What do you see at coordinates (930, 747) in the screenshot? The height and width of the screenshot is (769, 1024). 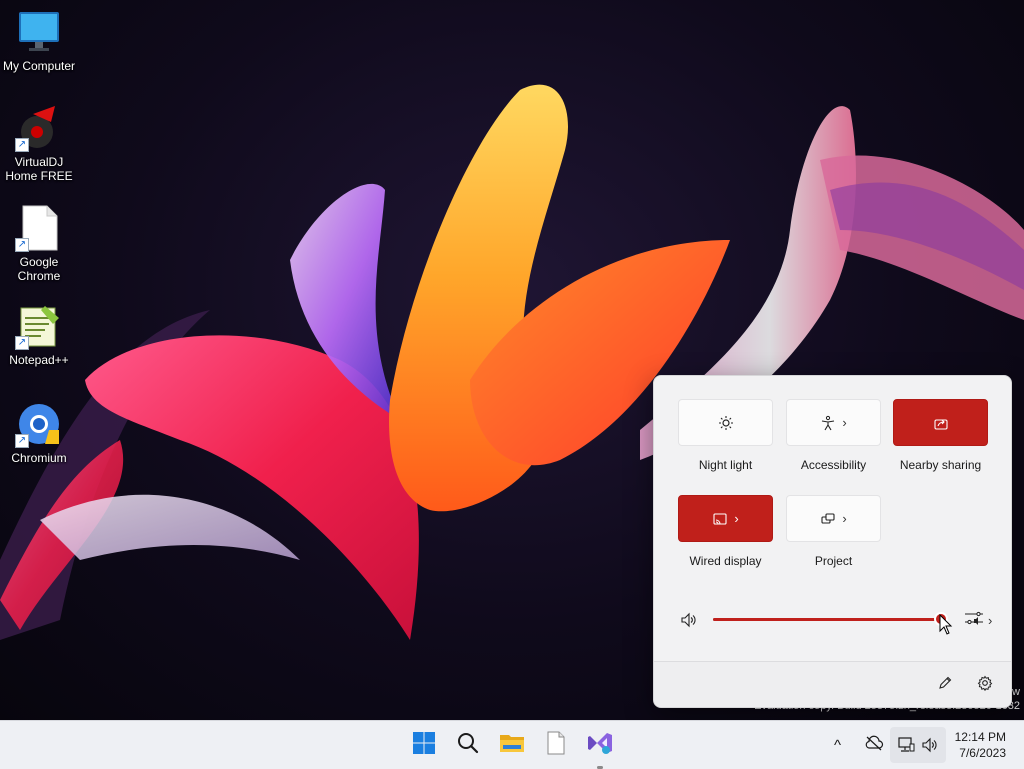 I see `volume-icon` at bounding box center [930, 747].